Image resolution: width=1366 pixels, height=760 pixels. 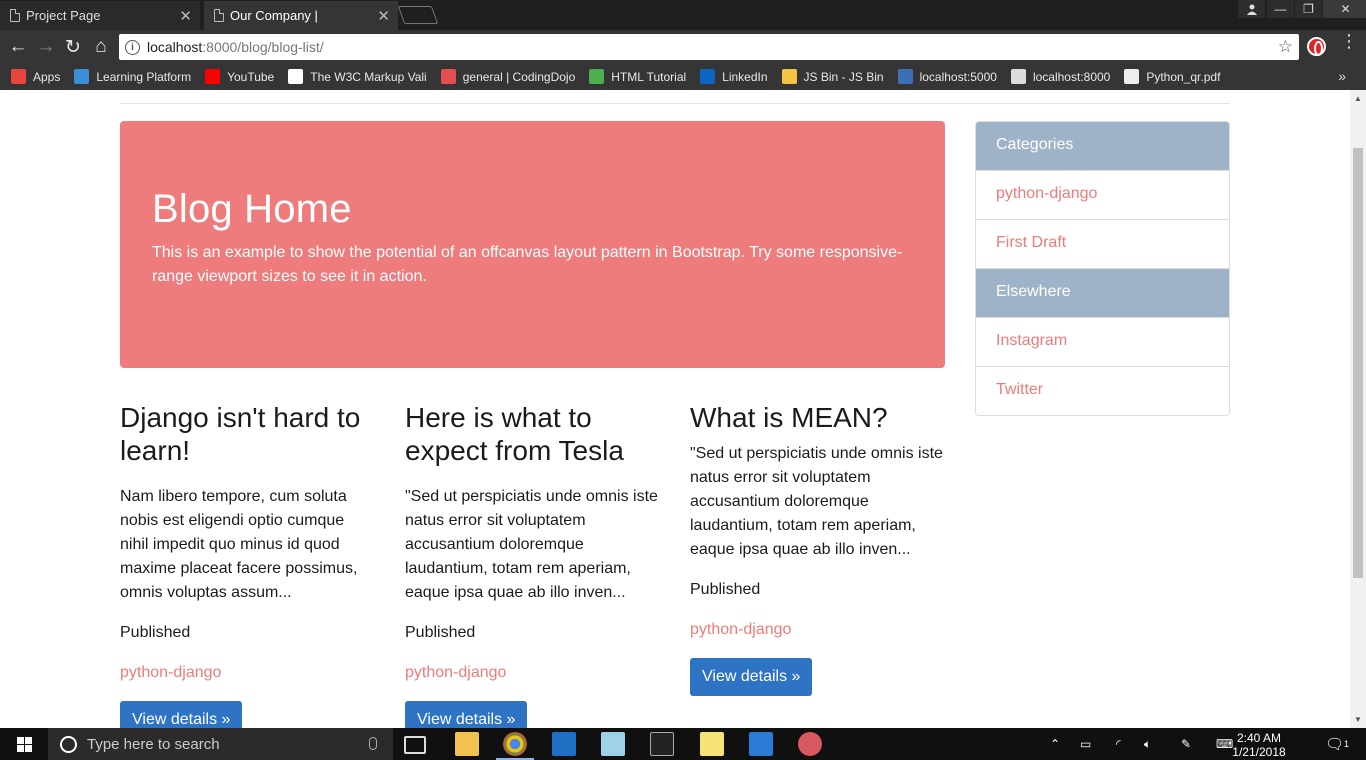 What do you see at coordinates (24, 744) in the screenshot?
I see `start-button` at bounding box center [24, 744].